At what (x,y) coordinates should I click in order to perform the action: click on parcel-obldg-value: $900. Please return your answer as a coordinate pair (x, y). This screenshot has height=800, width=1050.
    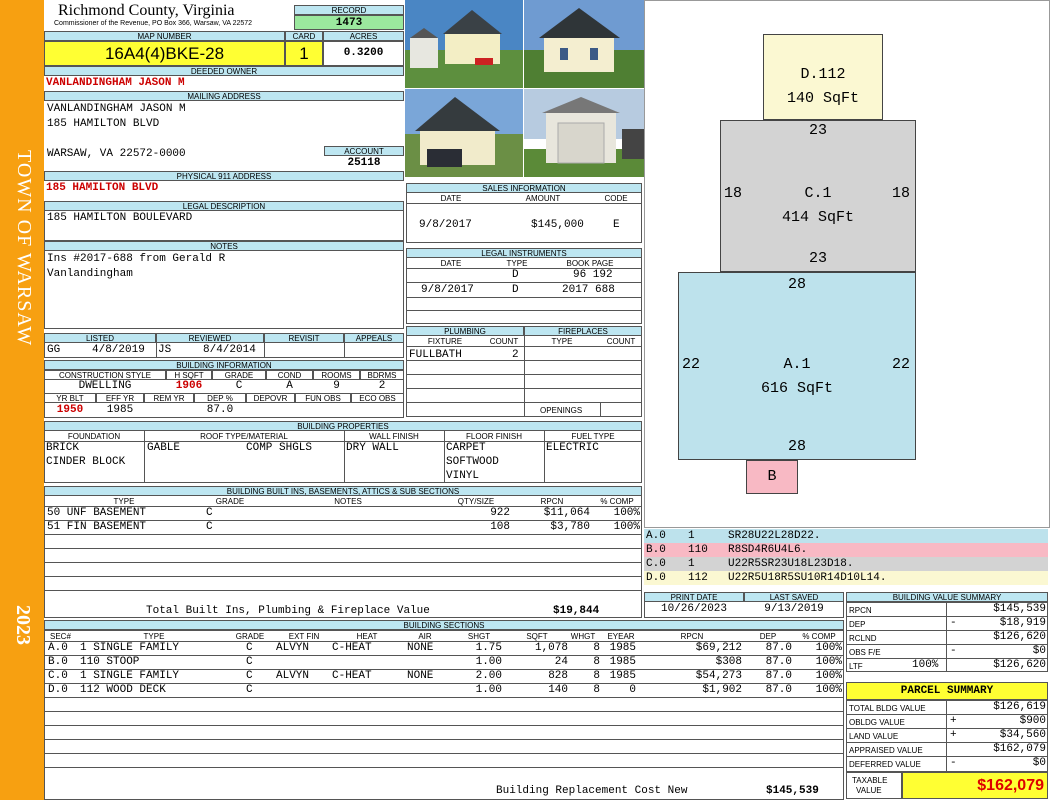
    Looking at the image, I should click on (1032, 721).